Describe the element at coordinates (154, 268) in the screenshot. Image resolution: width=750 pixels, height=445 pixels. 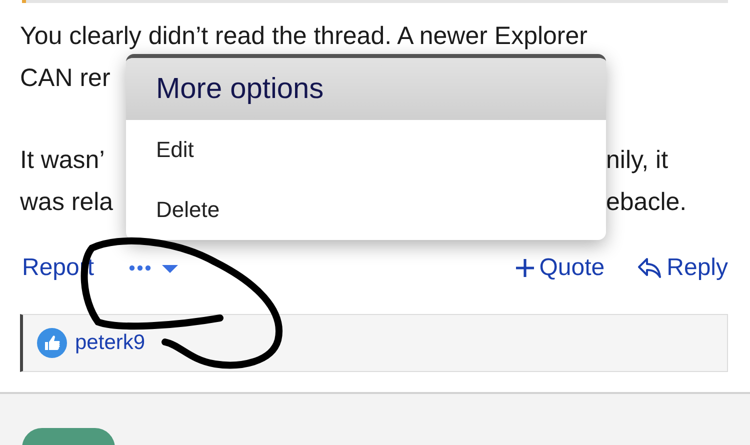
I see `more-options-icon` at that location.